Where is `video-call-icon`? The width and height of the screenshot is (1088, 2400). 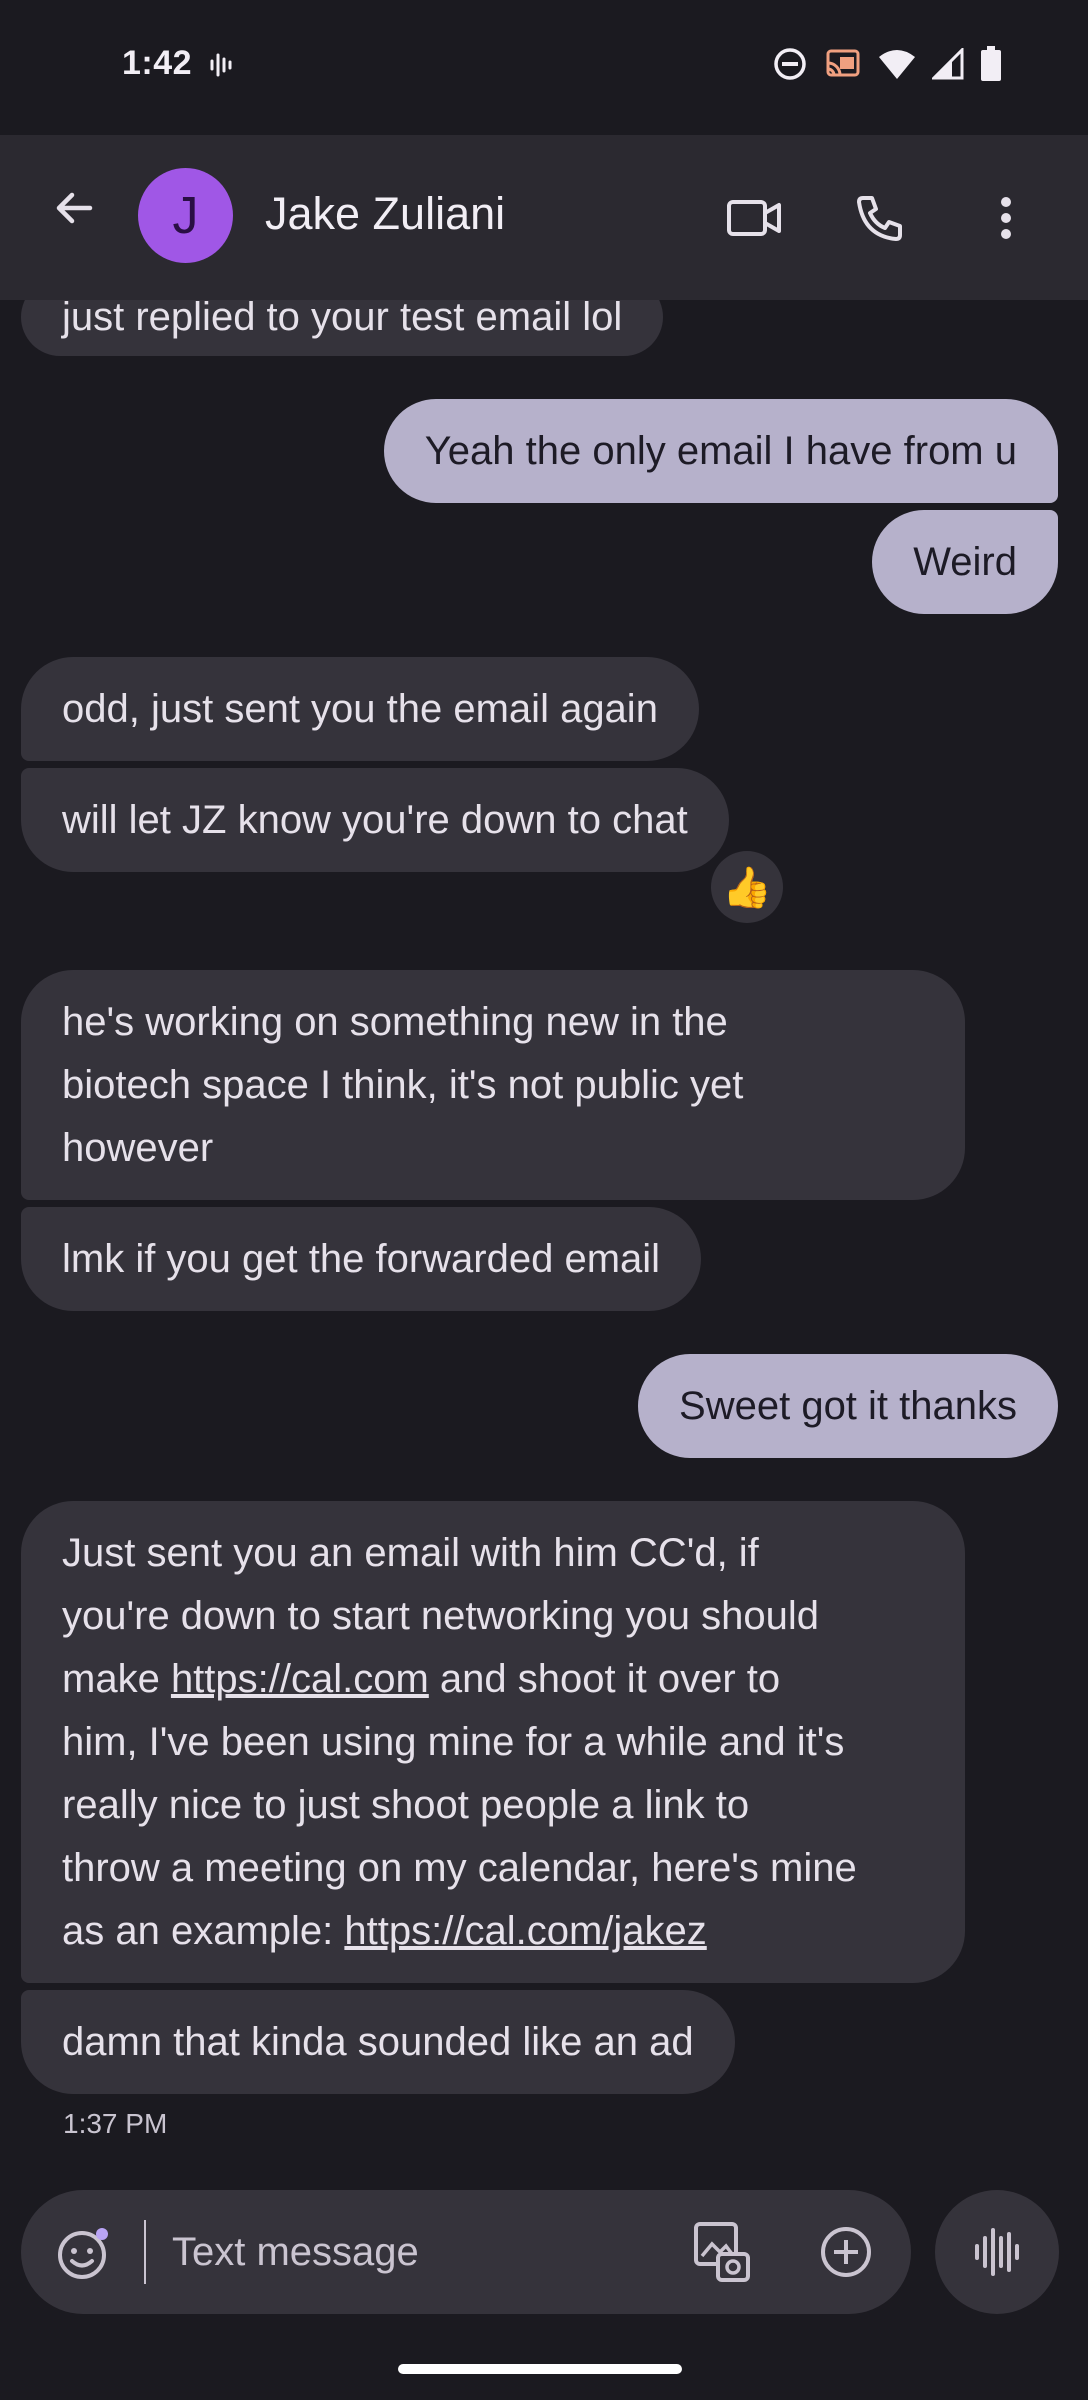
video-call-icon is located at coordinates (754, 218).